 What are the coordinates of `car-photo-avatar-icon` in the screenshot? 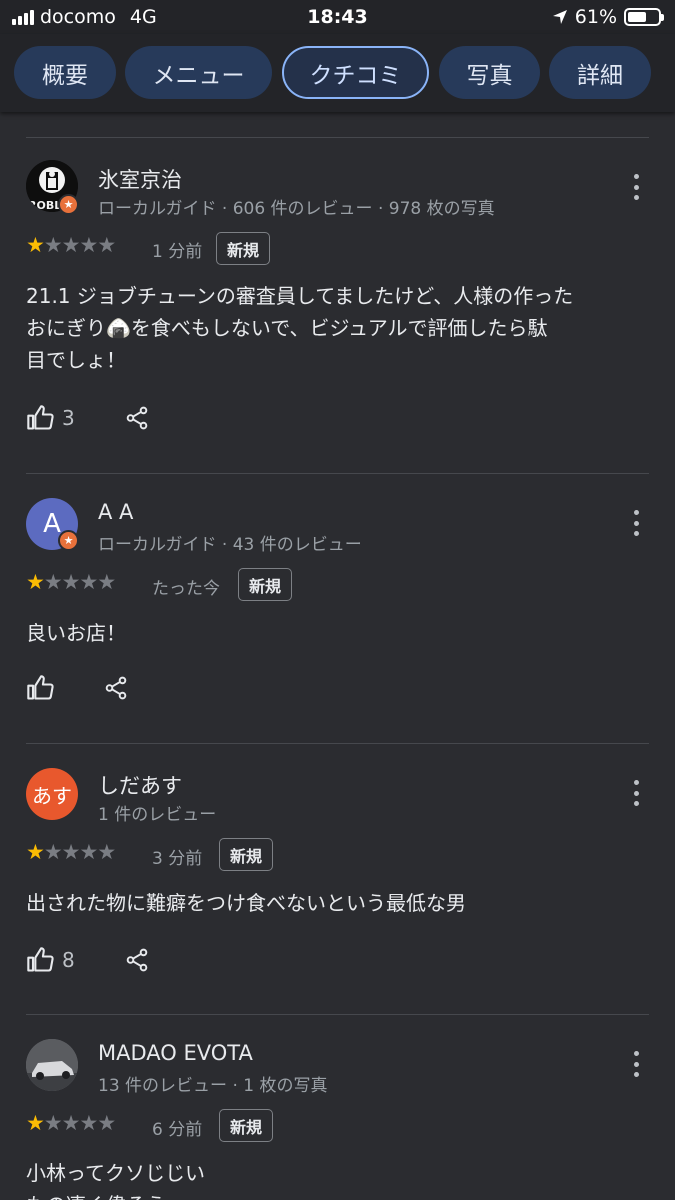 It's located at (52, 1065).